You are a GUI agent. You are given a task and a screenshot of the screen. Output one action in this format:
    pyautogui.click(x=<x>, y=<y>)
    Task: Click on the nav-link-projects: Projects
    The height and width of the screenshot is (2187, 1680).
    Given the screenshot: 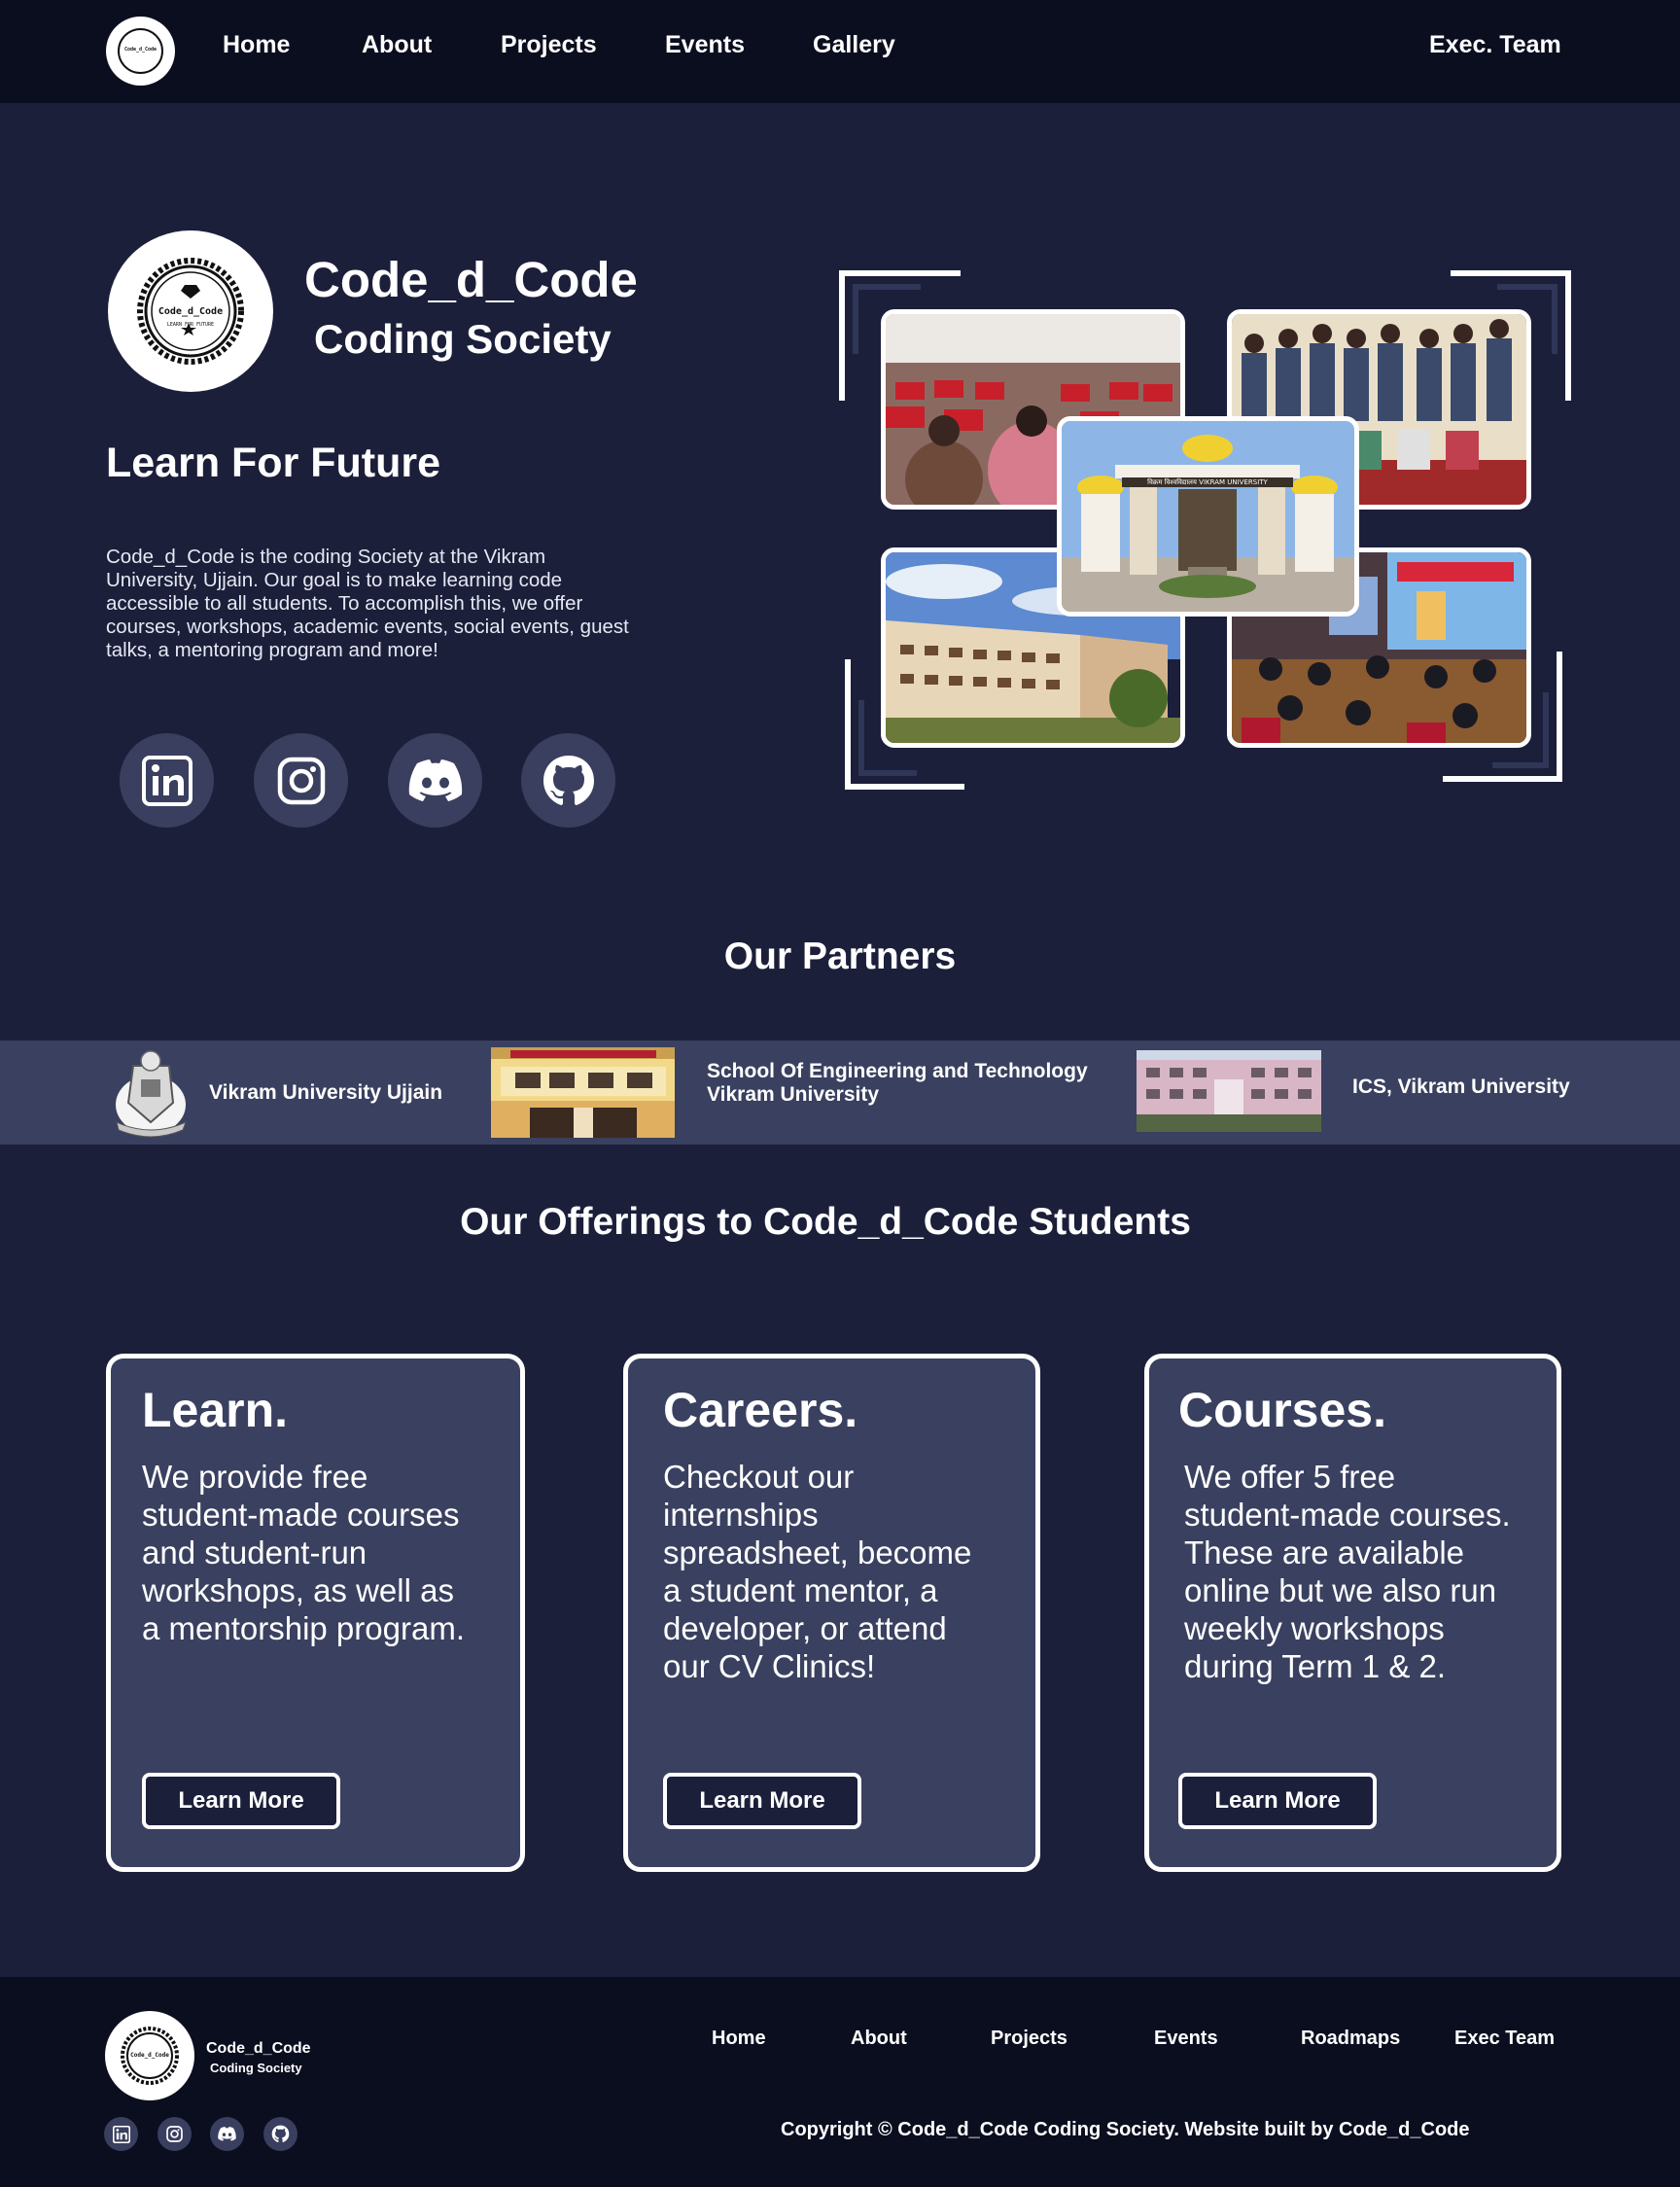 What is the action you would take?
    pyautogui.click(x=549, y=45)
    